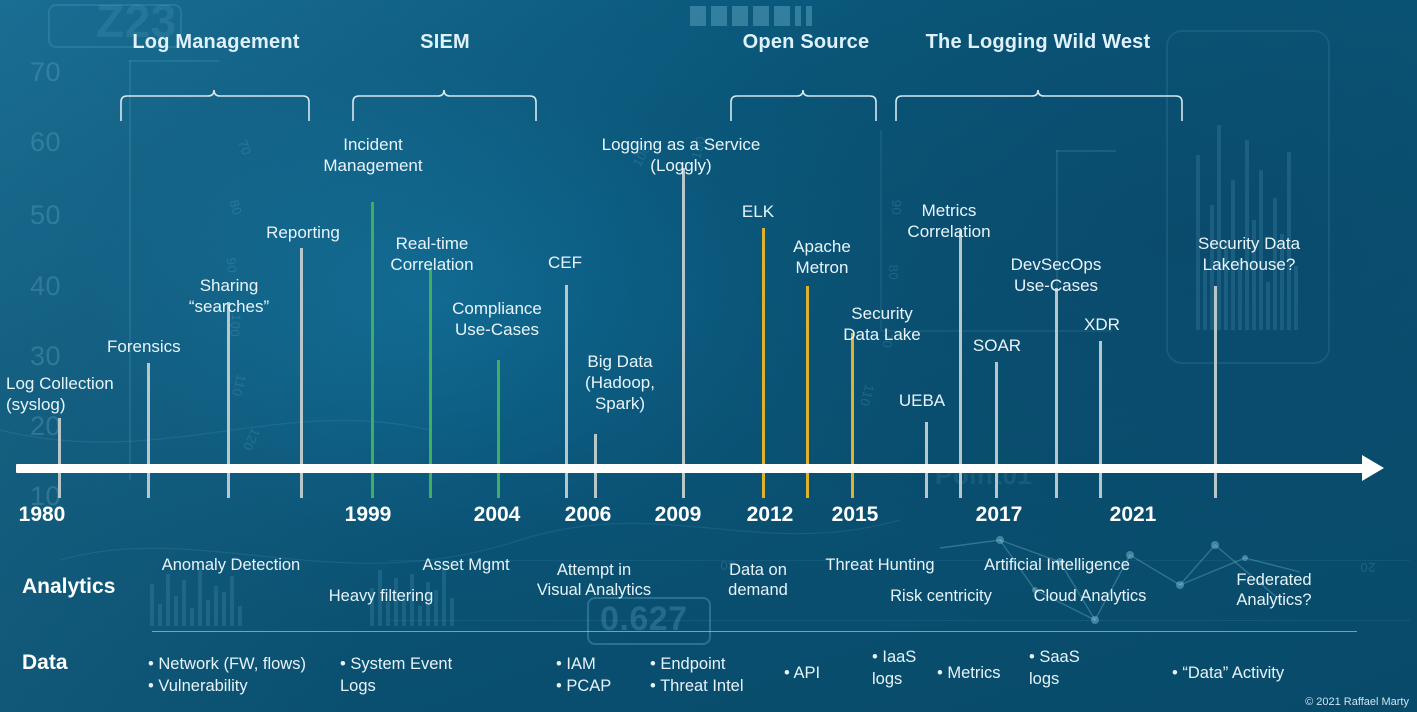 The height and width of the screenshot is (712, 1417). I want to click on bg-number: 40, so click(46, 286).